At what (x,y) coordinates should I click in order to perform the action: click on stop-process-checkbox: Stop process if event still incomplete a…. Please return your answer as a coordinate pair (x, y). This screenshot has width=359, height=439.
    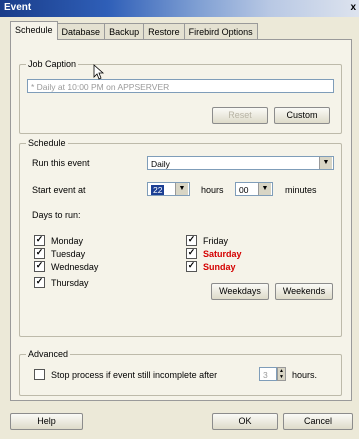
    Looking at the image, I should click on (125, 374).